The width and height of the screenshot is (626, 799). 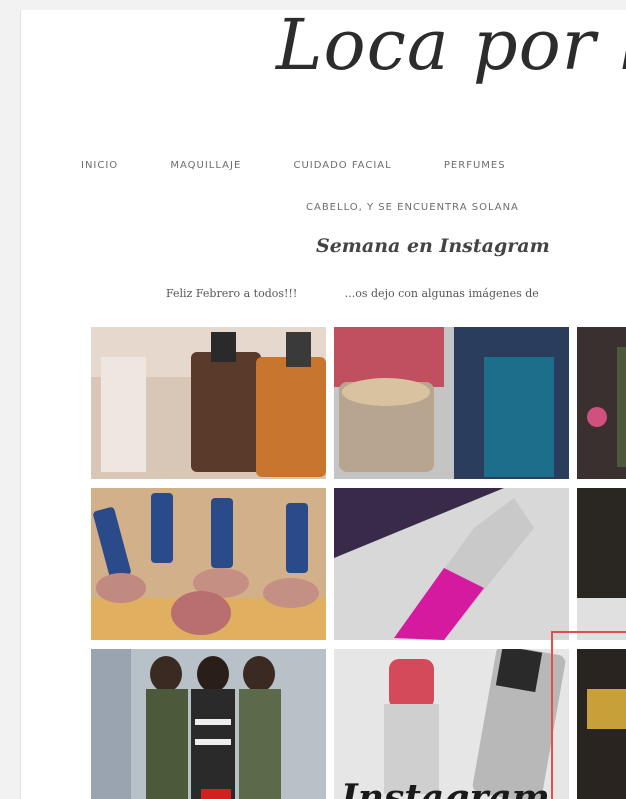 I want to click on gallery-photo-pink-lipgloss, so click(x=451, y=564).